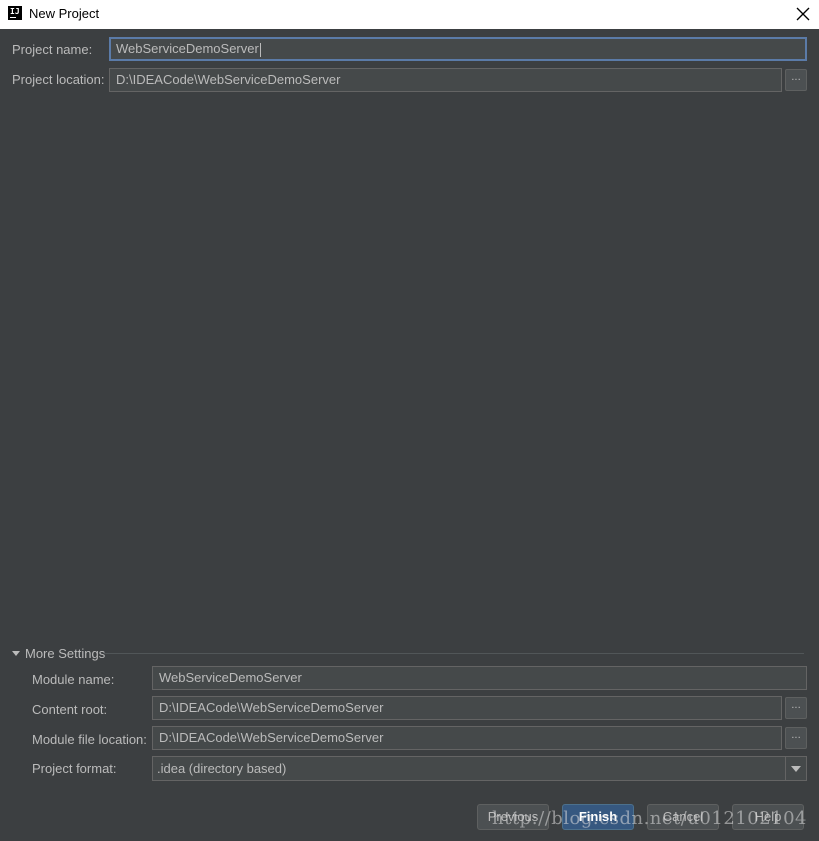  What do you see at coordinates (16, 653) in the screenshot?
I see `collapse-triangle-icon` at bounding box center [16, 653].